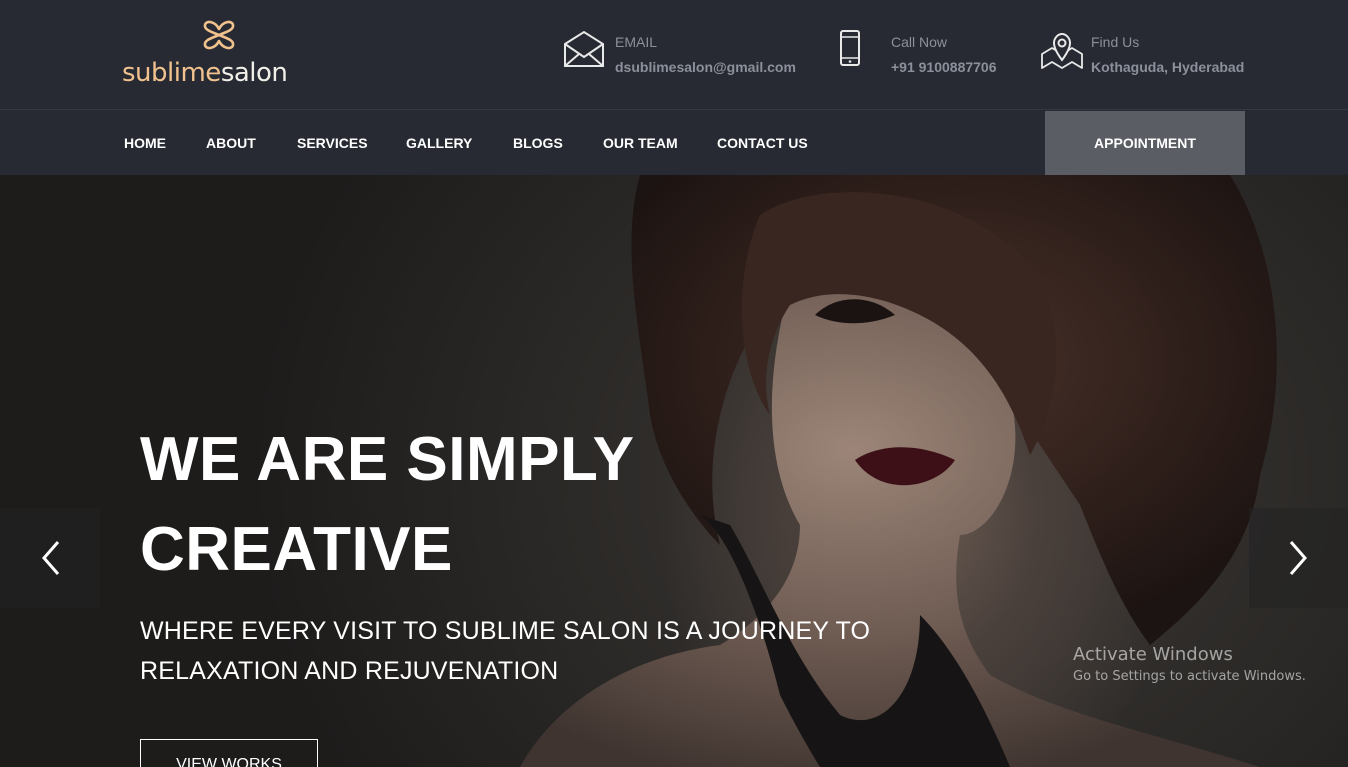  Describe the element at coordinates (1167, 67) in the screenshot. I see `location-value: Kothaguda, Hyderabad` at that location.